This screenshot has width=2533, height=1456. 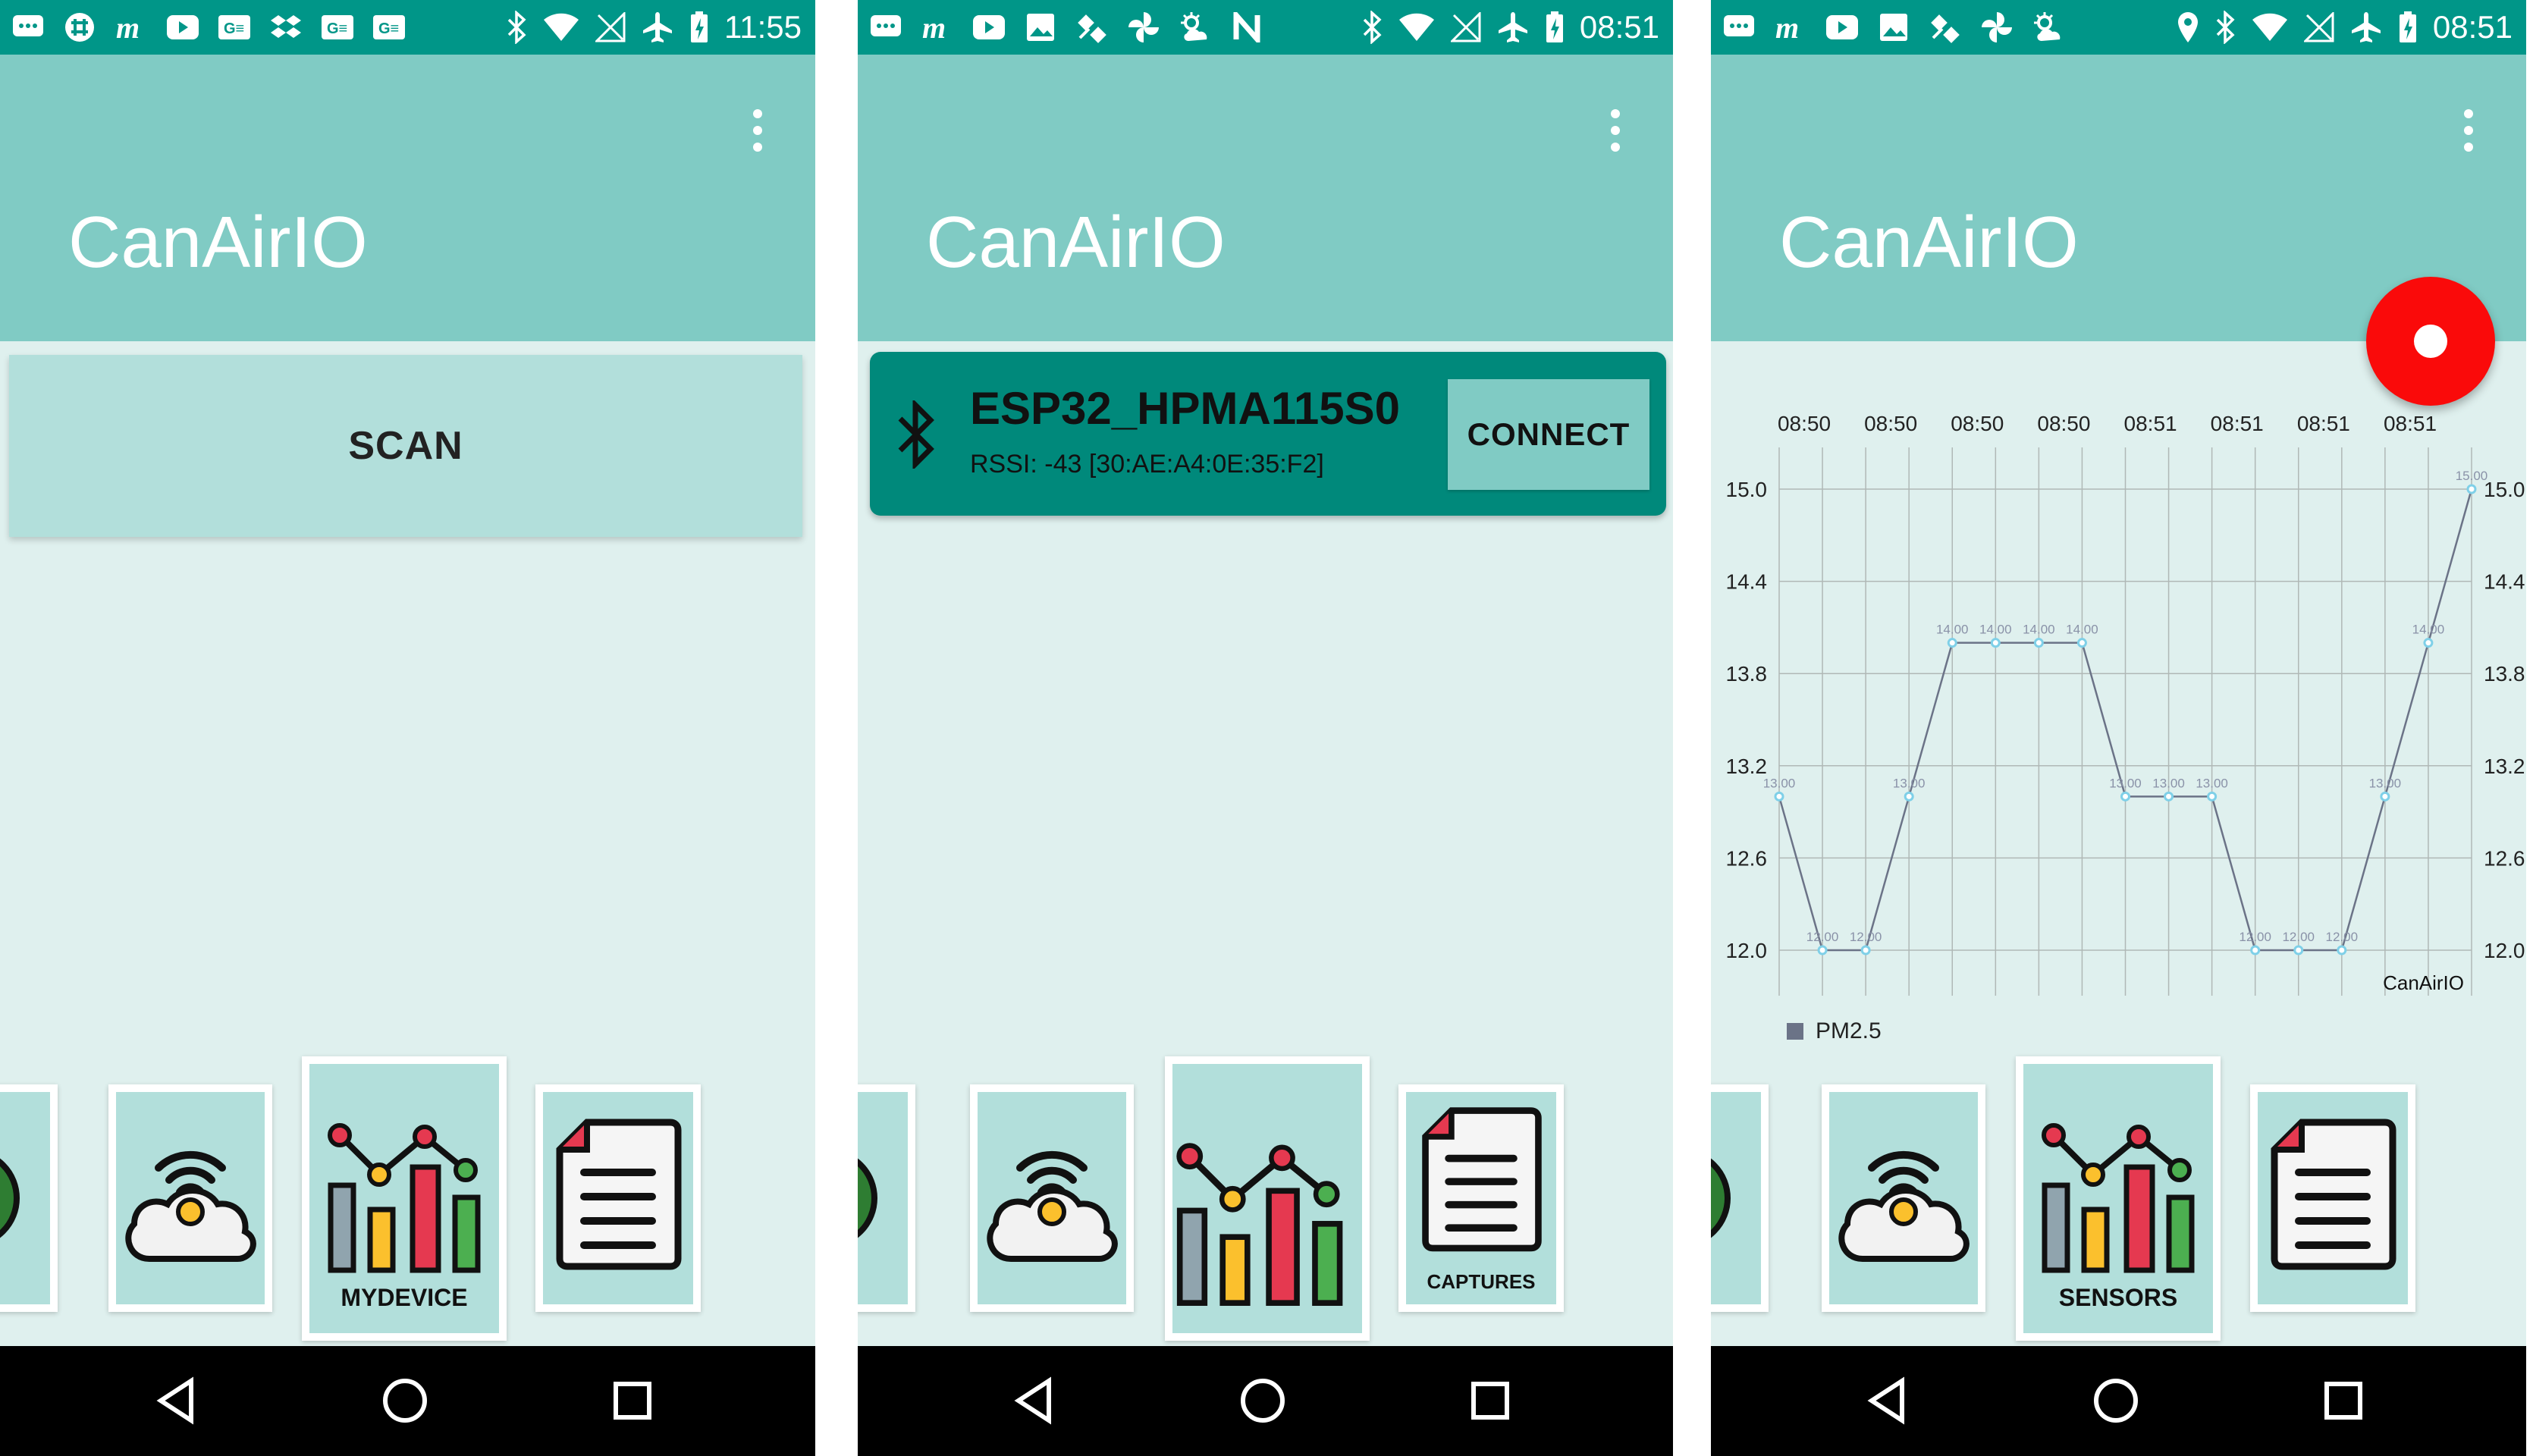 I want to click on y-axis-tick-label-left: 13.2, so click(x=1747, y=766).